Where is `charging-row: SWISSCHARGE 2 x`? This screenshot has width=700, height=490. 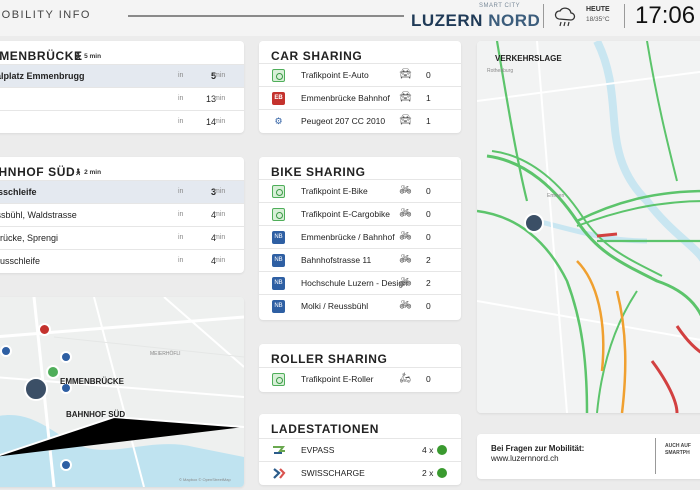
charging-row: SWISSCHARGE 2 x is located at coordinates (360, 472).